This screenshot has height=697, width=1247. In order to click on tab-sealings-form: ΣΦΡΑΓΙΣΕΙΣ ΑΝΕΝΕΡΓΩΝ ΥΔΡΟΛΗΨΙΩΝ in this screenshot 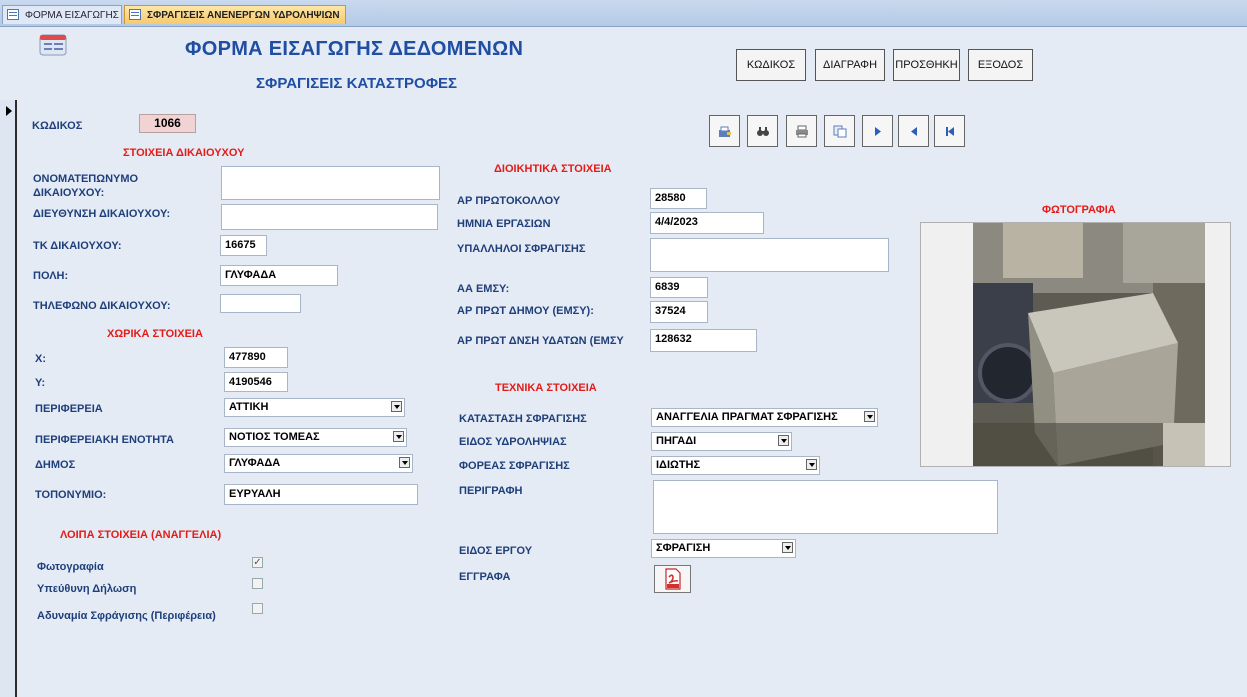, I will do `click(235, 14)`.